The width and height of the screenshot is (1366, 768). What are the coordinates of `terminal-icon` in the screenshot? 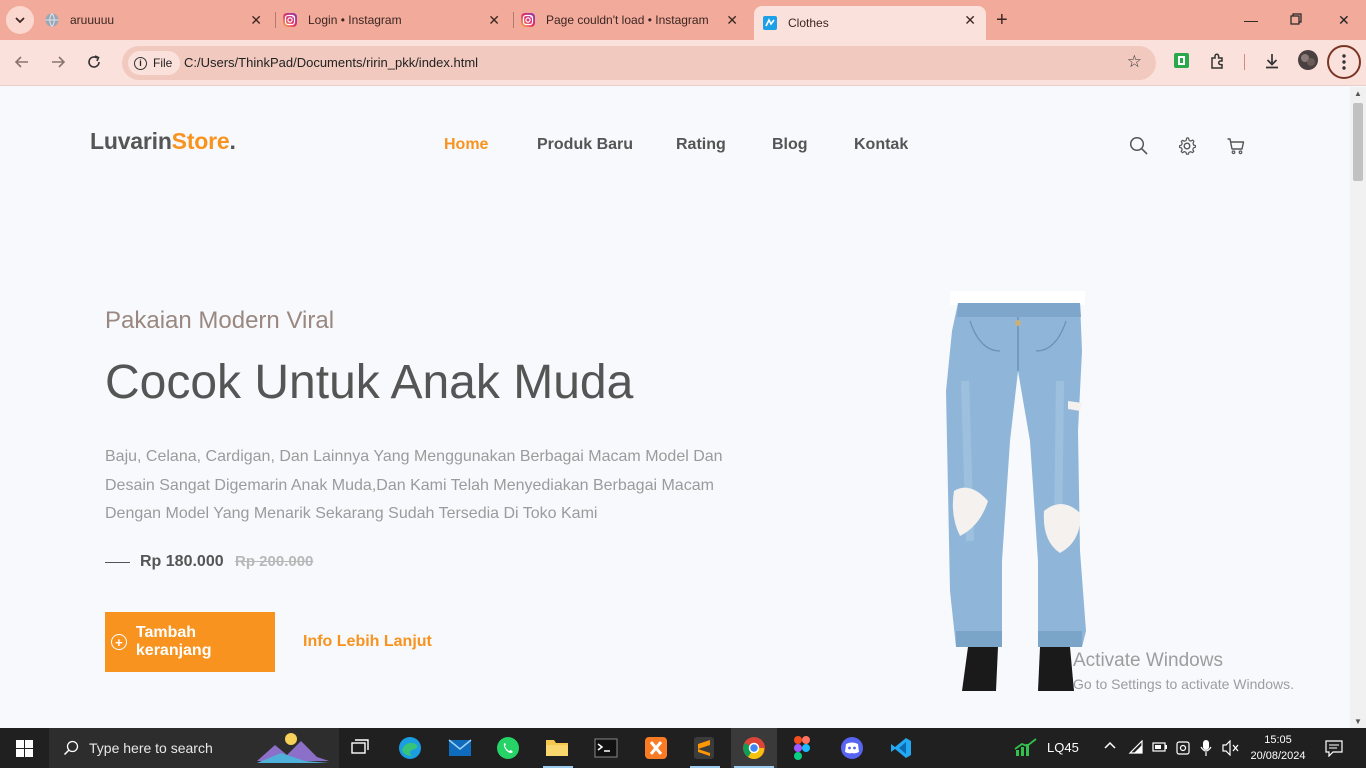 It's located at (606, 748).